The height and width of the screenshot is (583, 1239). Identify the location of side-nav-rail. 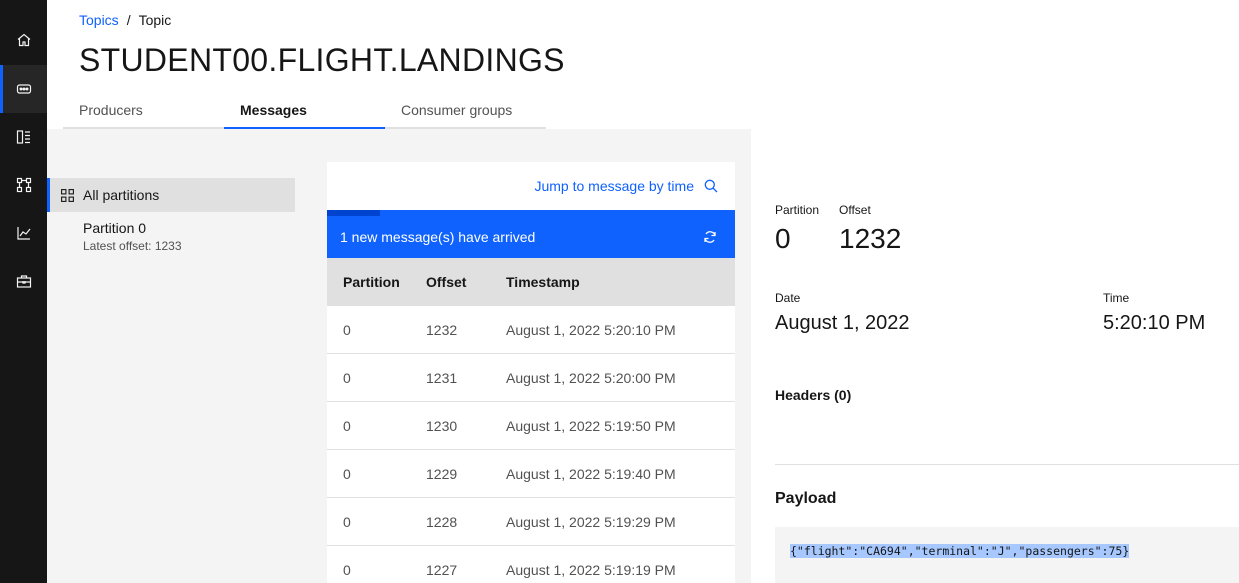
(23, 291).